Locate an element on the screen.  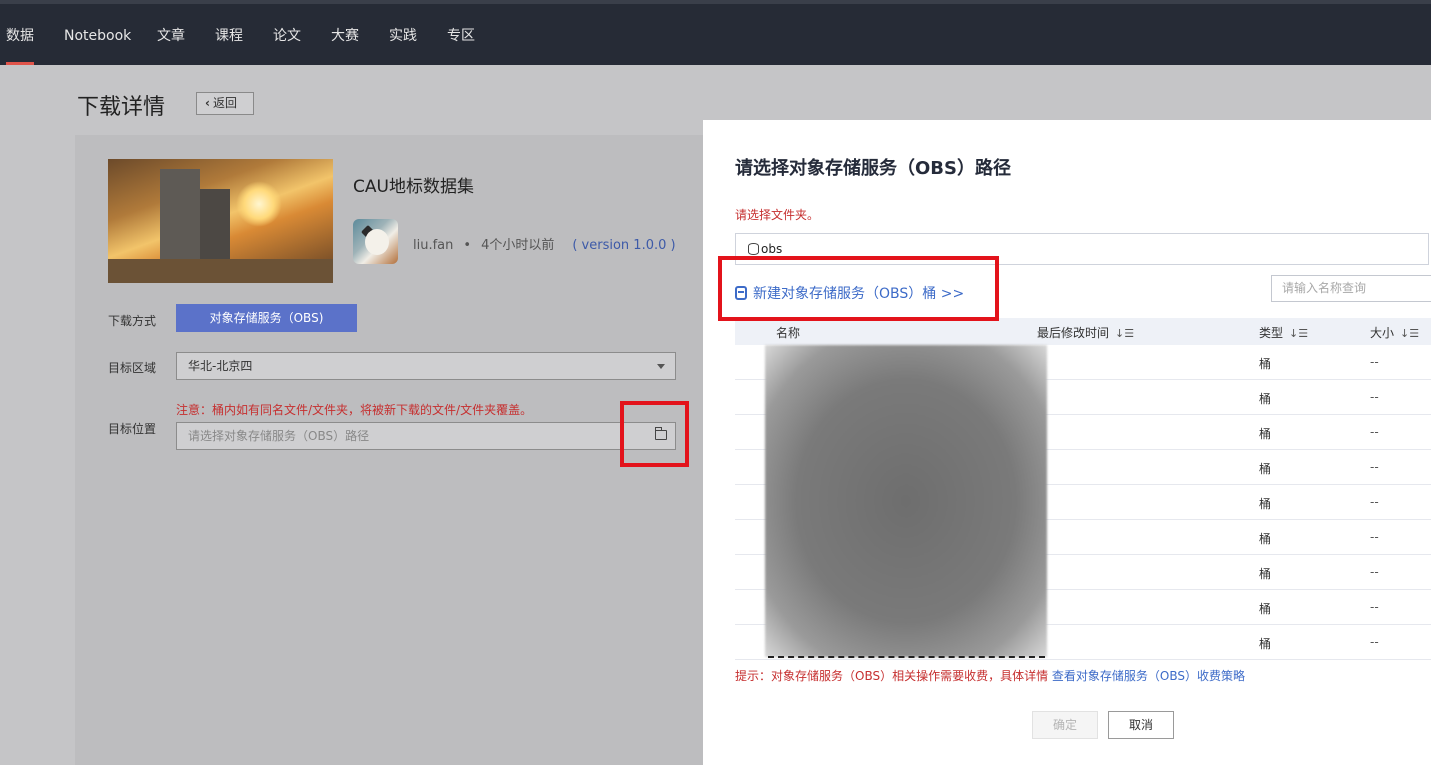
top-nav: 数据 Notebook 文章 课程 论文 大赛 实践 专区 is located at coordinates (715, 32).